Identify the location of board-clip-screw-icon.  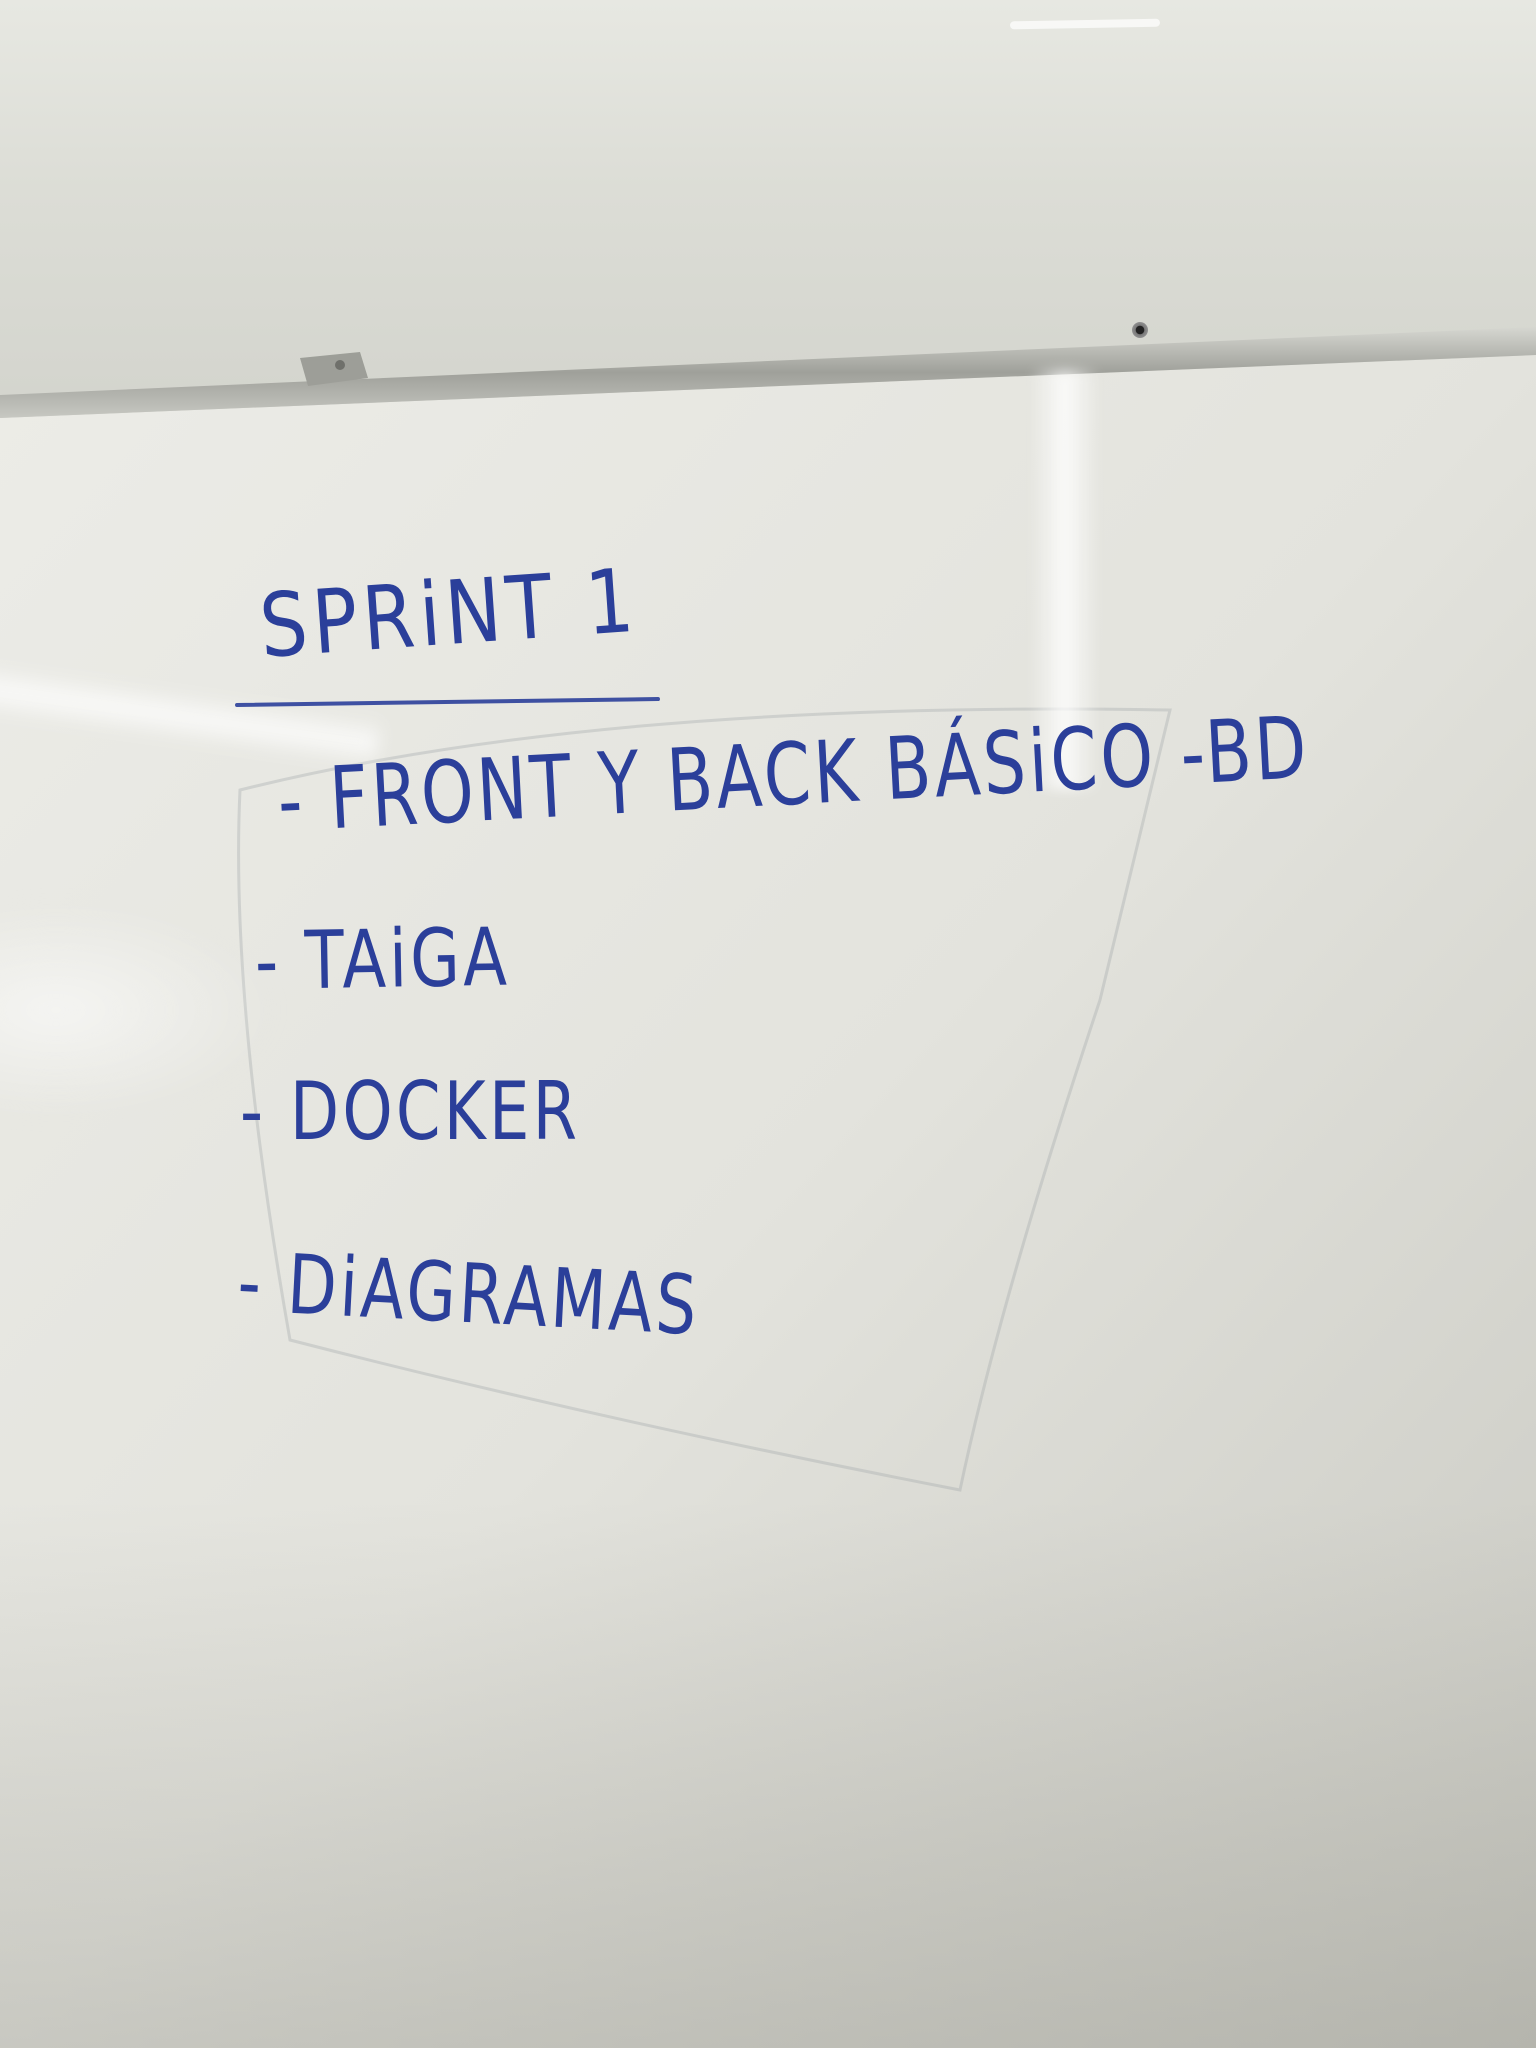
(340, 365).